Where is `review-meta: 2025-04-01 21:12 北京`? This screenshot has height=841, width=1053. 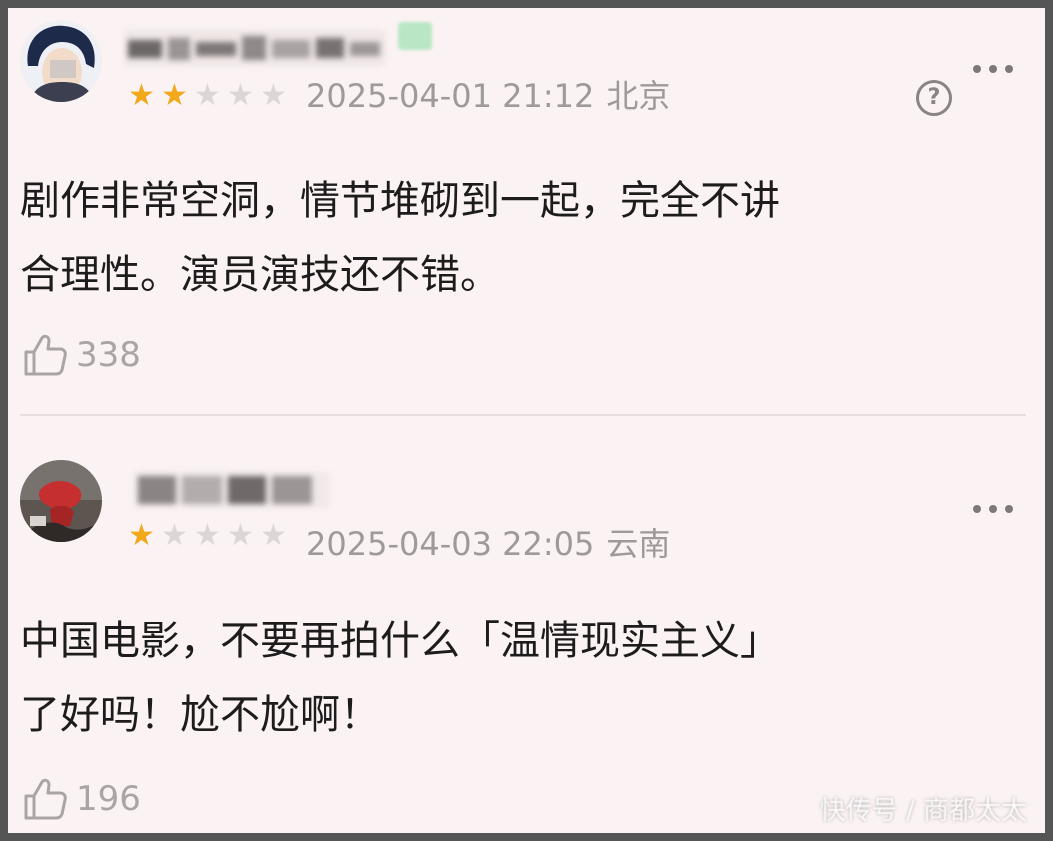
review-meta: 2025-04-01 21:12 北京 is located at coordinates (488, 96).